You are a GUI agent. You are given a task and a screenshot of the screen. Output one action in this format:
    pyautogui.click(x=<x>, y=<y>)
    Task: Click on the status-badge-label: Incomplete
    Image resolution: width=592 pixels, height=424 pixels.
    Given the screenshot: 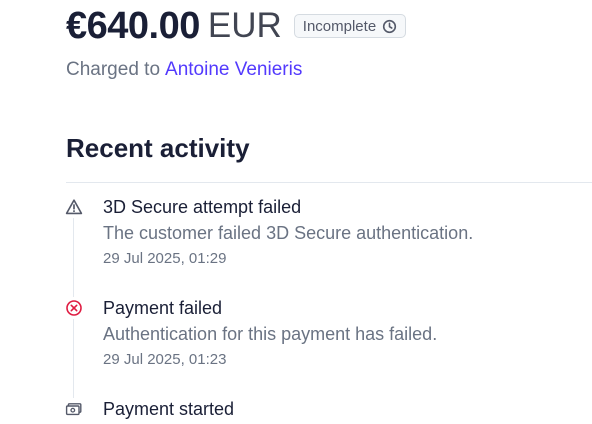 What is the action you would take?
    pyautogui.click(x=339, y=26)
    